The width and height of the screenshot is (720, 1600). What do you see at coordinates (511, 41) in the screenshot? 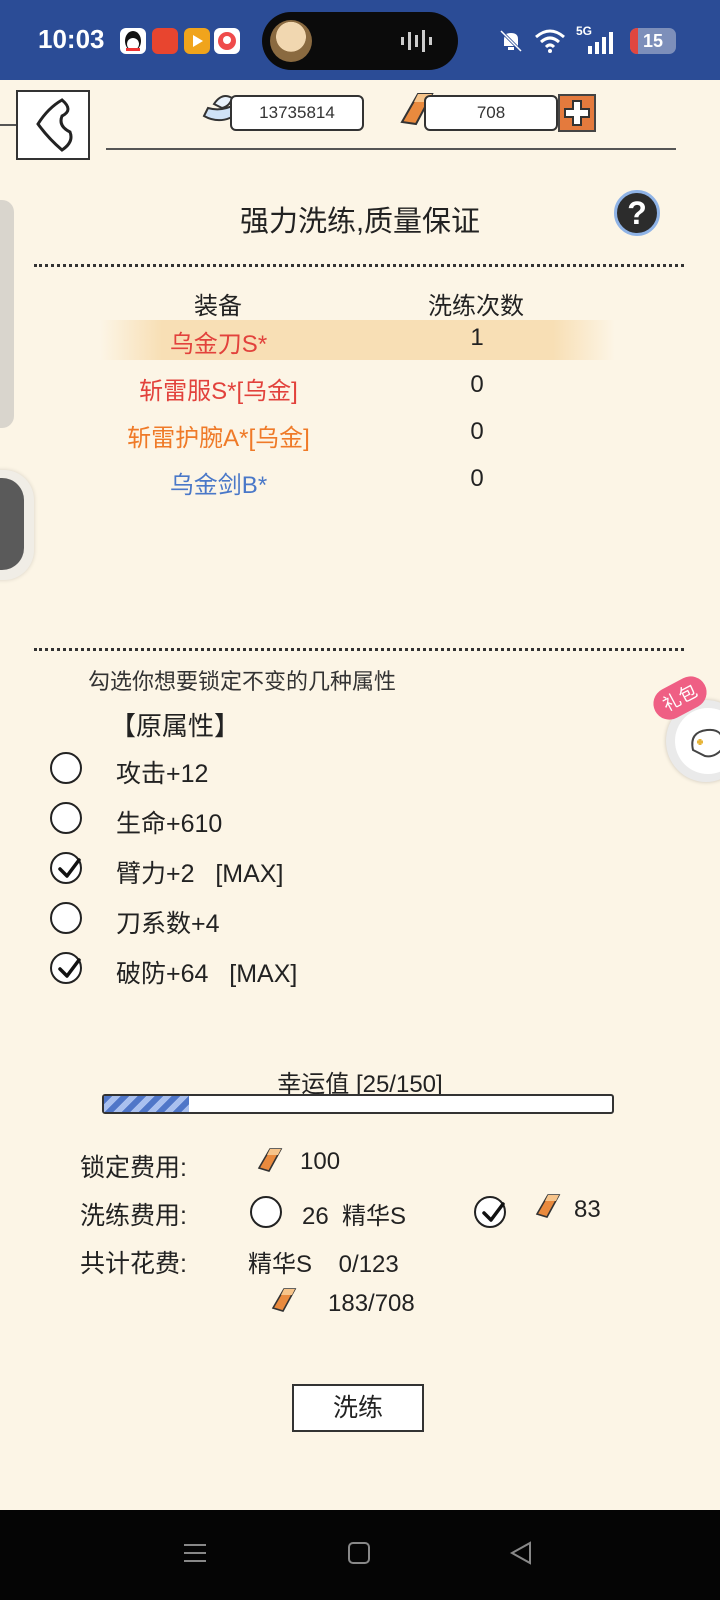
I see `mute-icon` at bounding box center [511, 41].